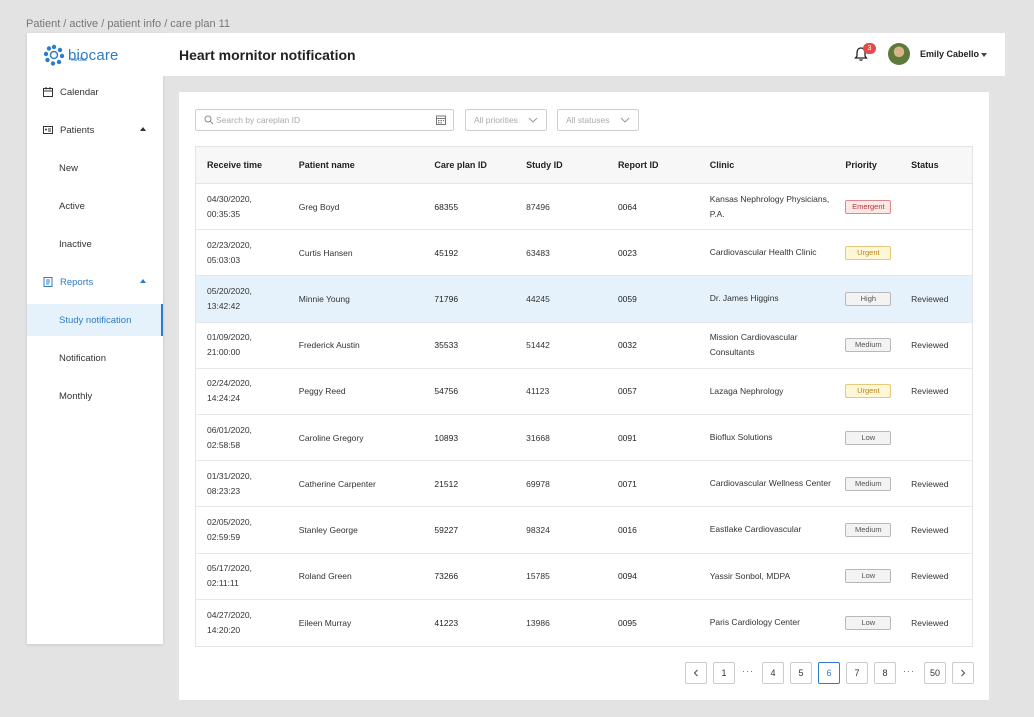 This screenshot has width=1034, height=717. Describe the element at coordinates (984, 55) in the screenshot. I see `caret-down-icon` at that location.